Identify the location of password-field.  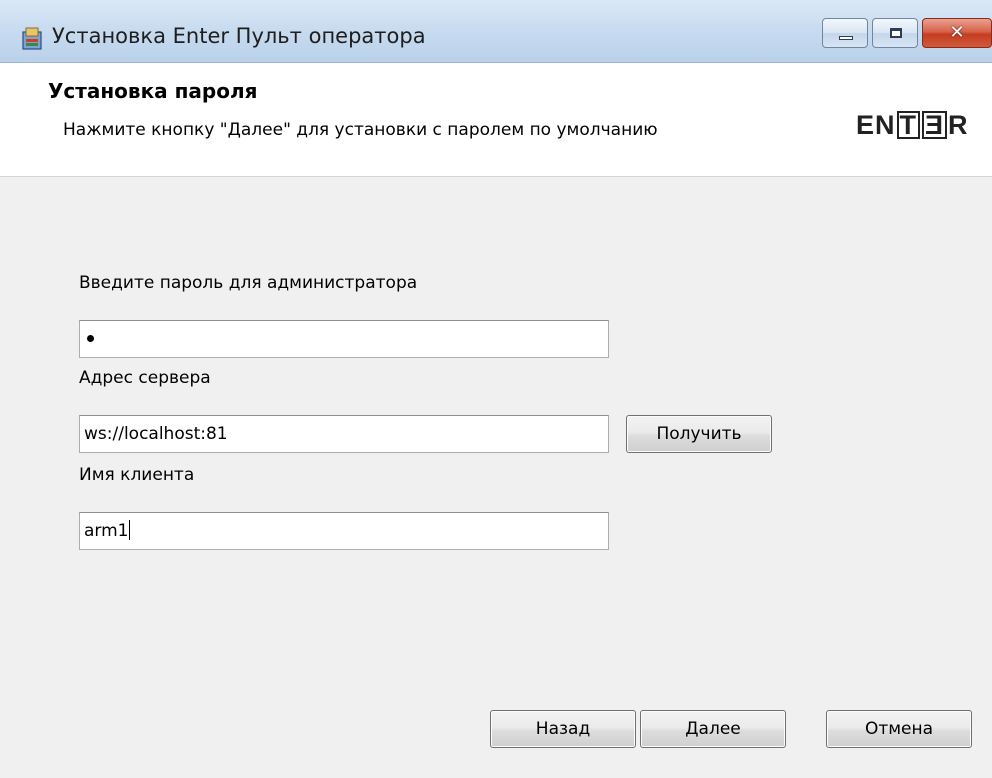
(344, 339).